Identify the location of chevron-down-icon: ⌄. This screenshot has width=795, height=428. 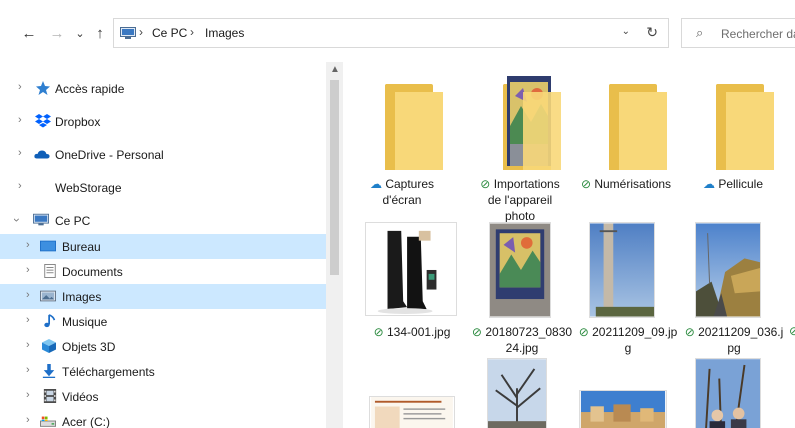
(80, 33).